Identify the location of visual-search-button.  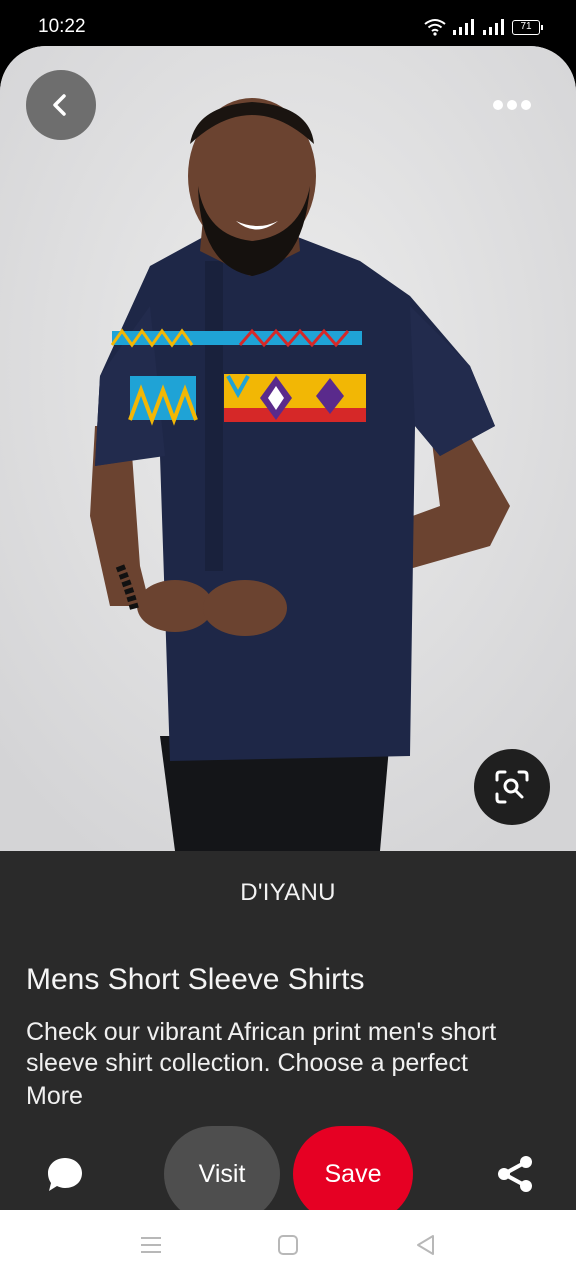
(512, 787).